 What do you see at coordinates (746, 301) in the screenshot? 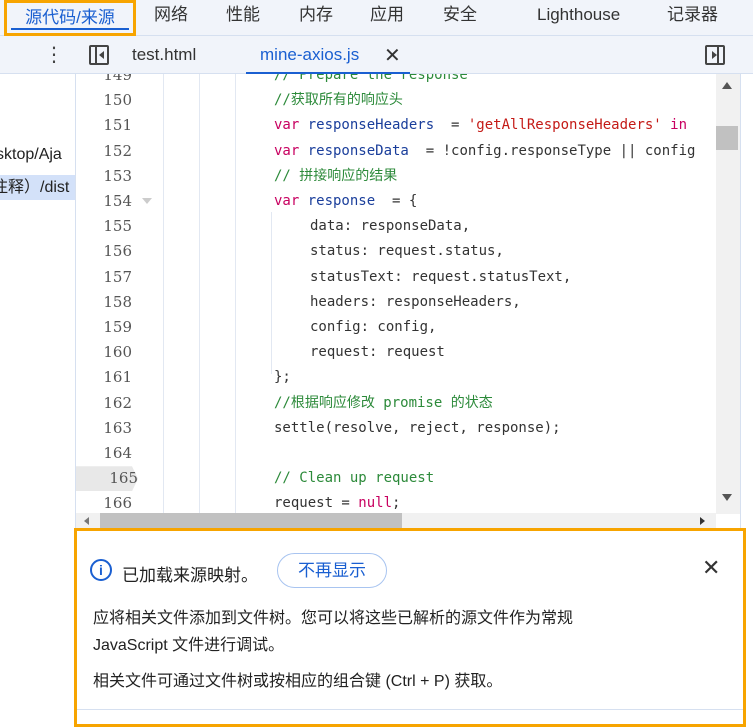
I see `debugger-pane-edge` at bounding box center [746, 301].